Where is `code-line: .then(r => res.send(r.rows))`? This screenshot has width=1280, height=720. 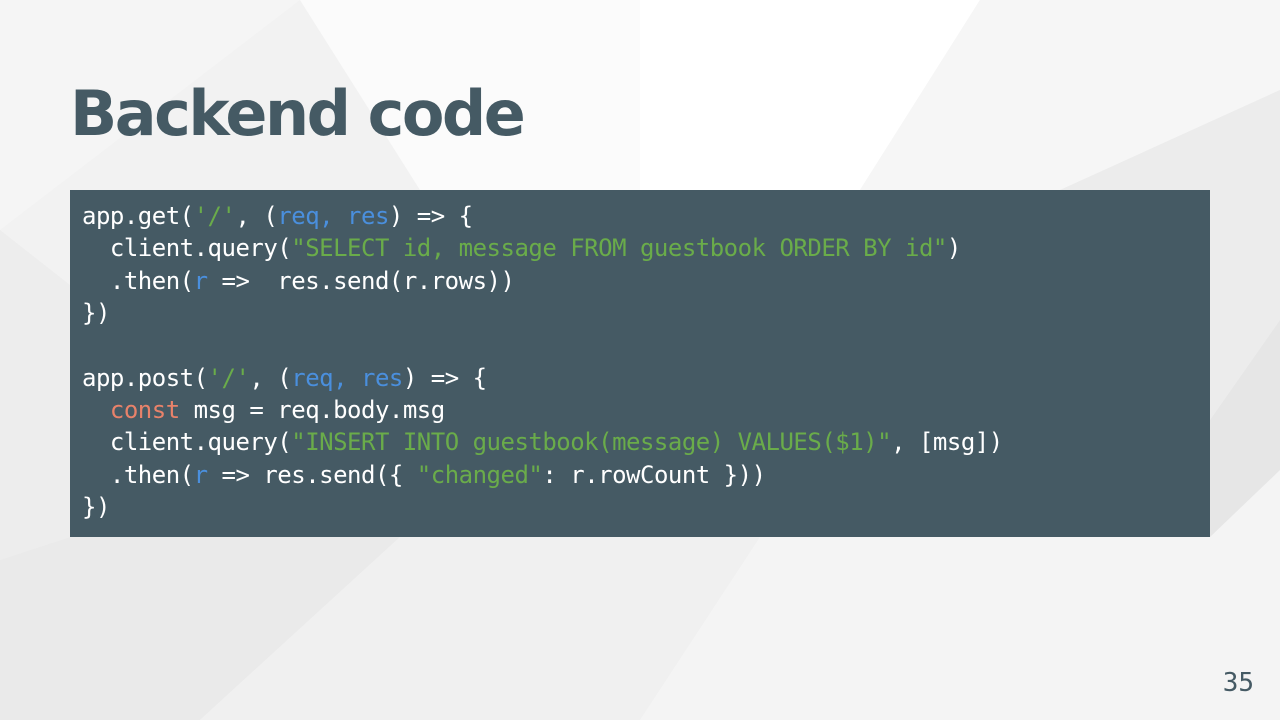 code-line: .then(r => res.send(r.rows)) is located at coordinates (646, 281).